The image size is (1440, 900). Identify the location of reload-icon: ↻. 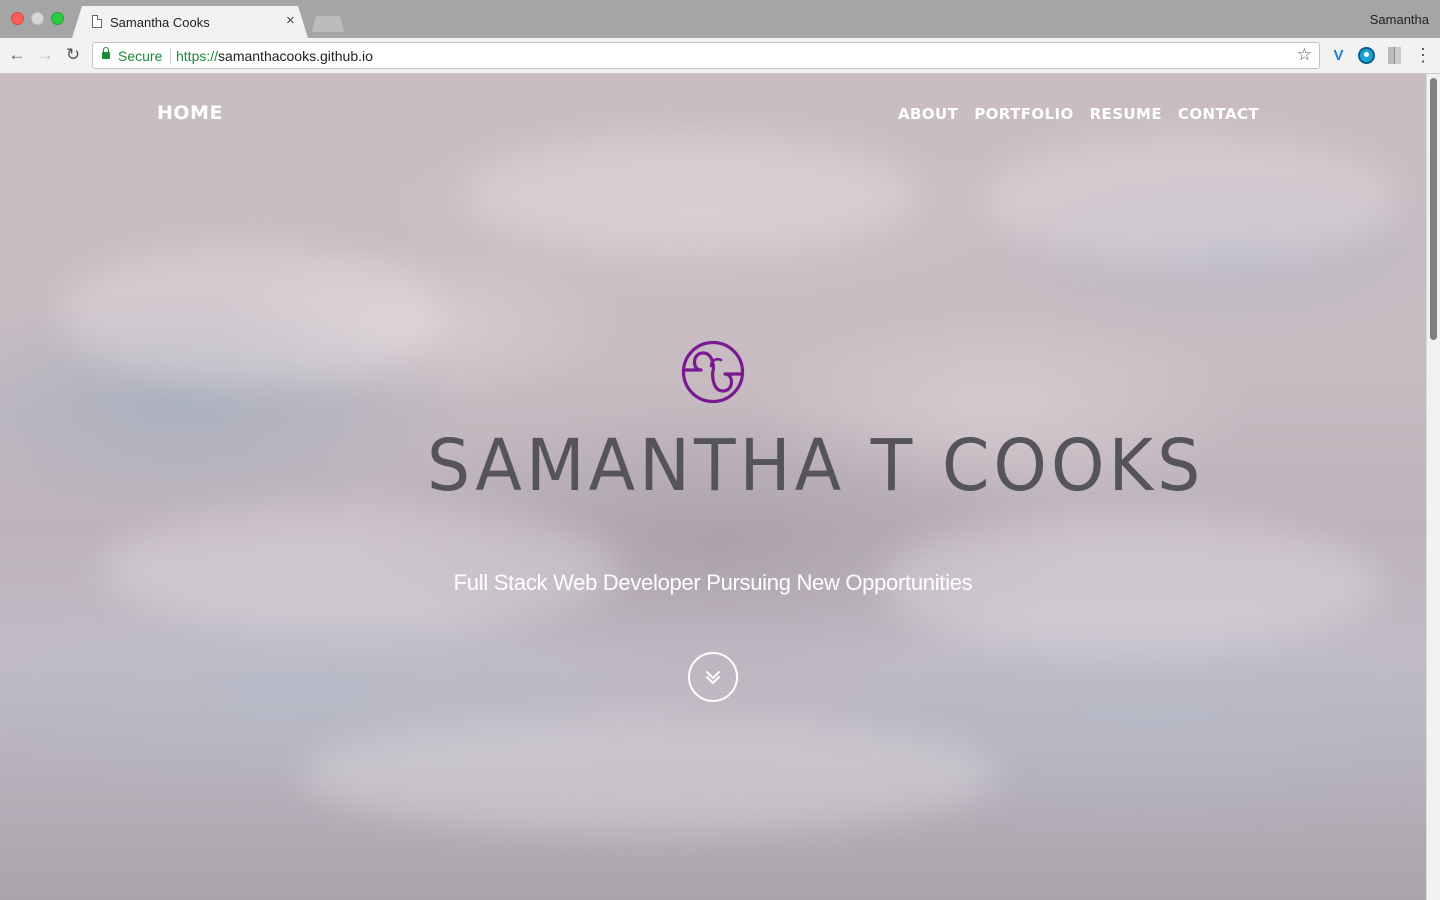
(73, 55).